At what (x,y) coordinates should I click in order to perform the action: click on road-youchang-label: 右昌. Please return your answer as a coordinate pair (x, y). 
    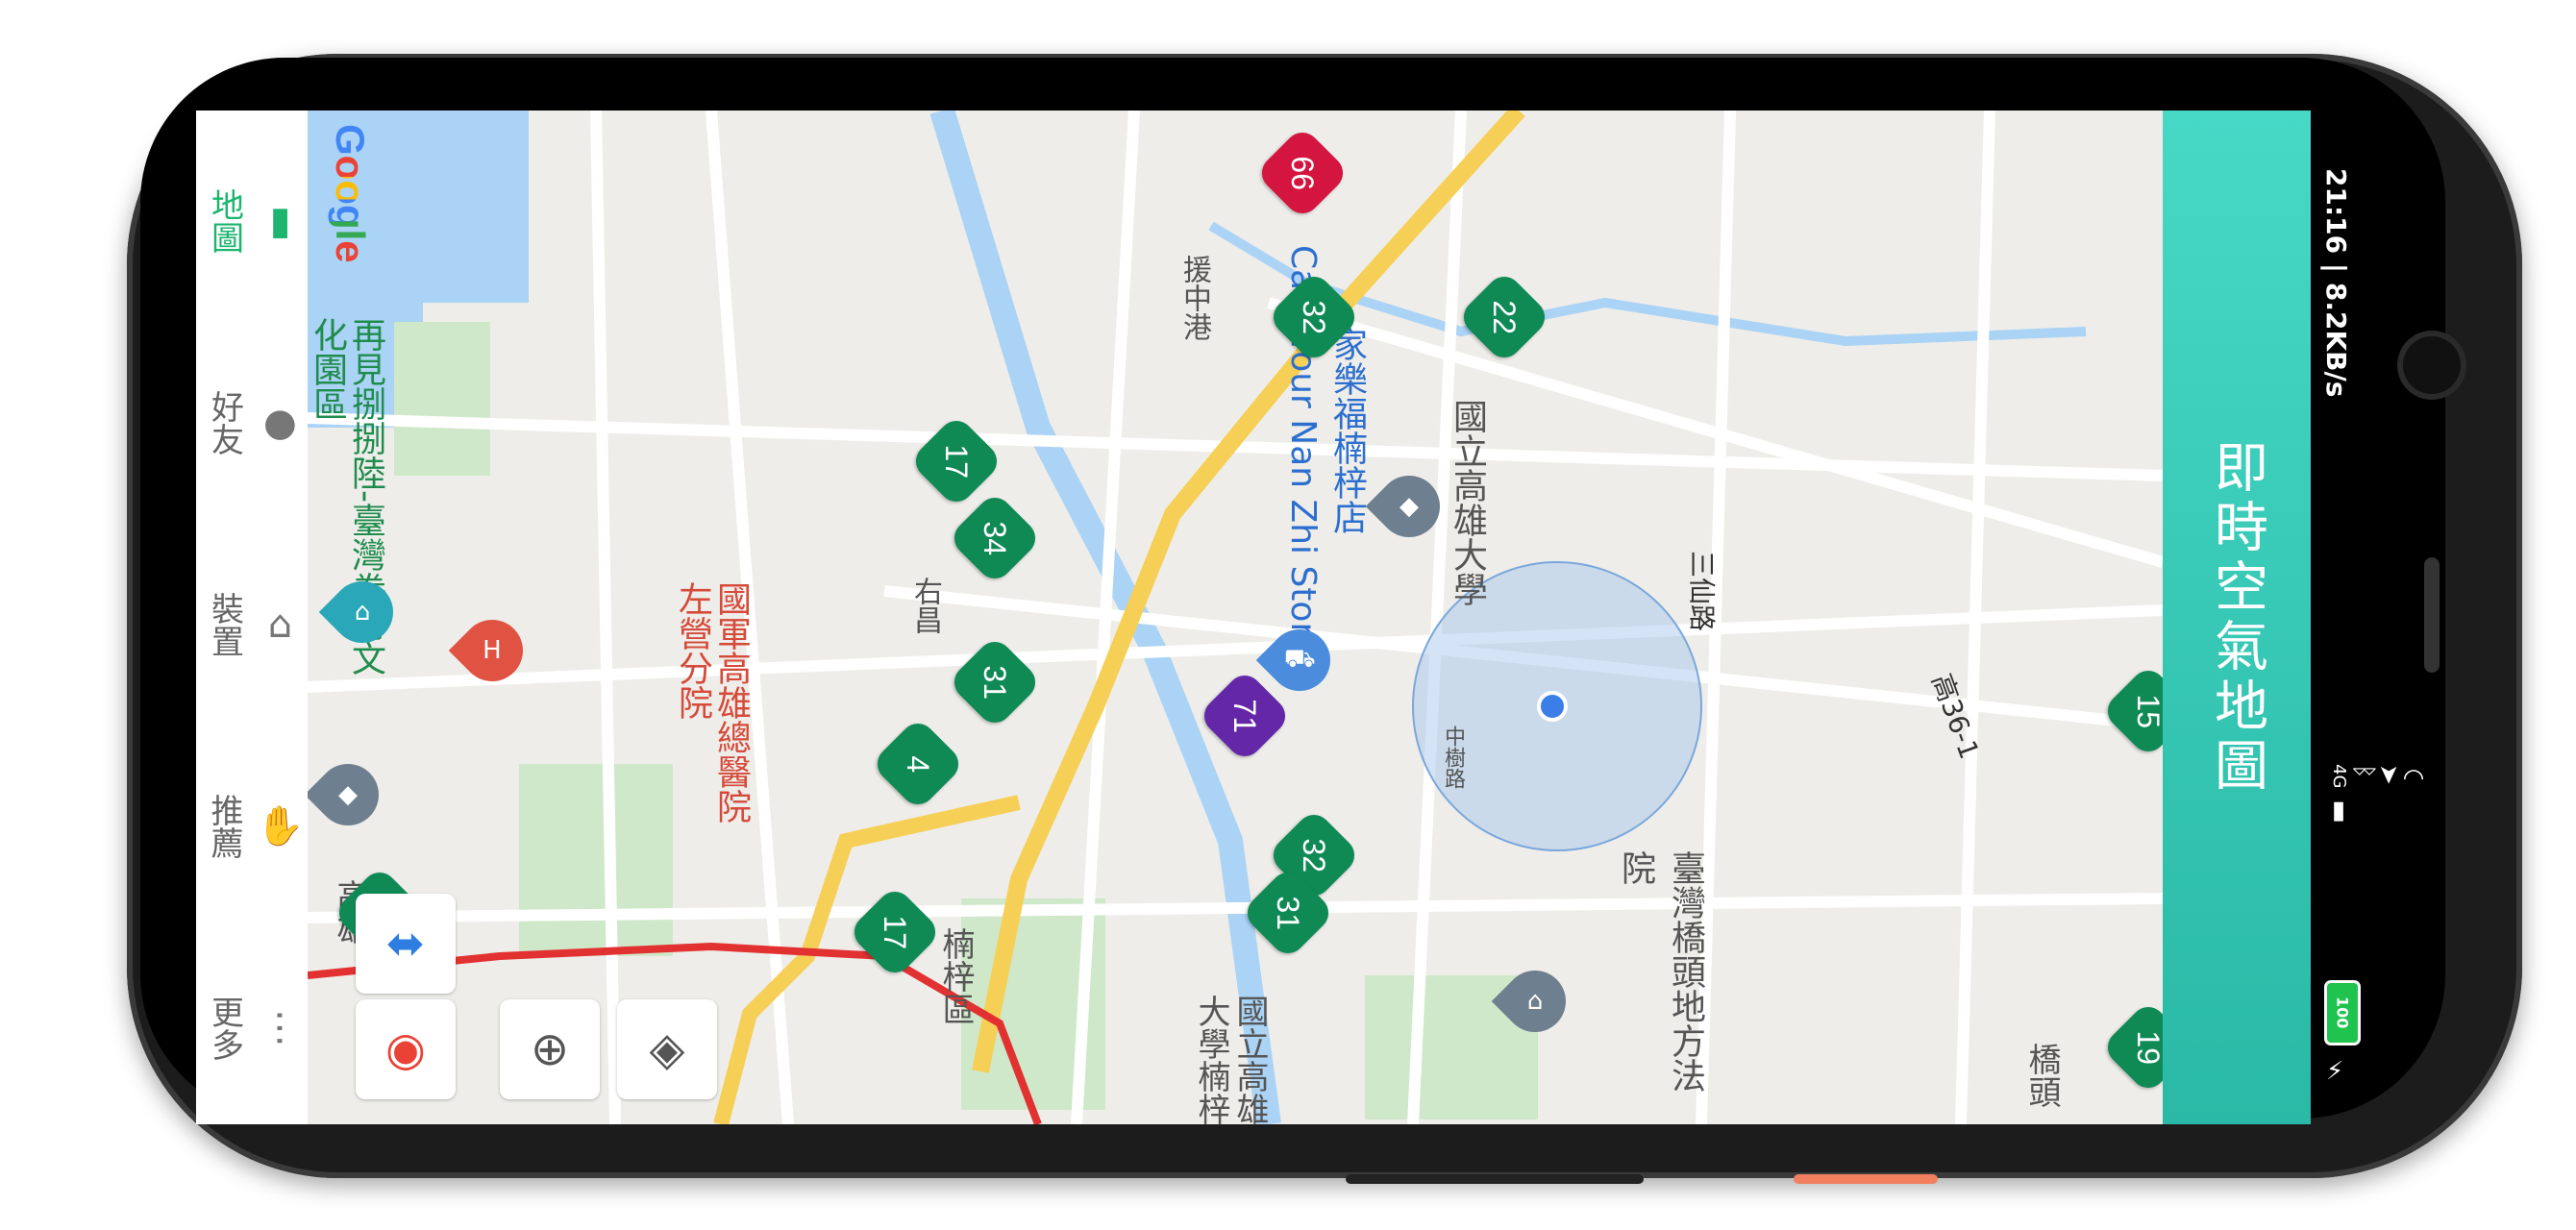
    Looking at the image, I should click on (925, 605).